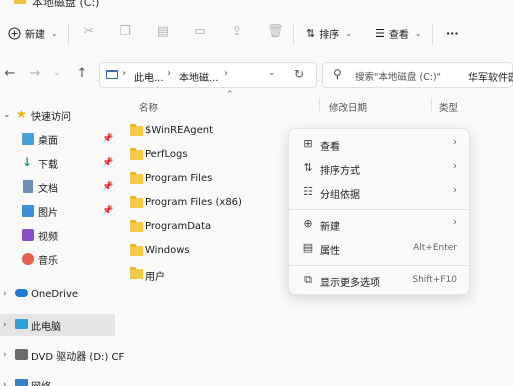 The width and height of the screenshot is (513, 386). I want to click on disc-icon, so click(21, 354).